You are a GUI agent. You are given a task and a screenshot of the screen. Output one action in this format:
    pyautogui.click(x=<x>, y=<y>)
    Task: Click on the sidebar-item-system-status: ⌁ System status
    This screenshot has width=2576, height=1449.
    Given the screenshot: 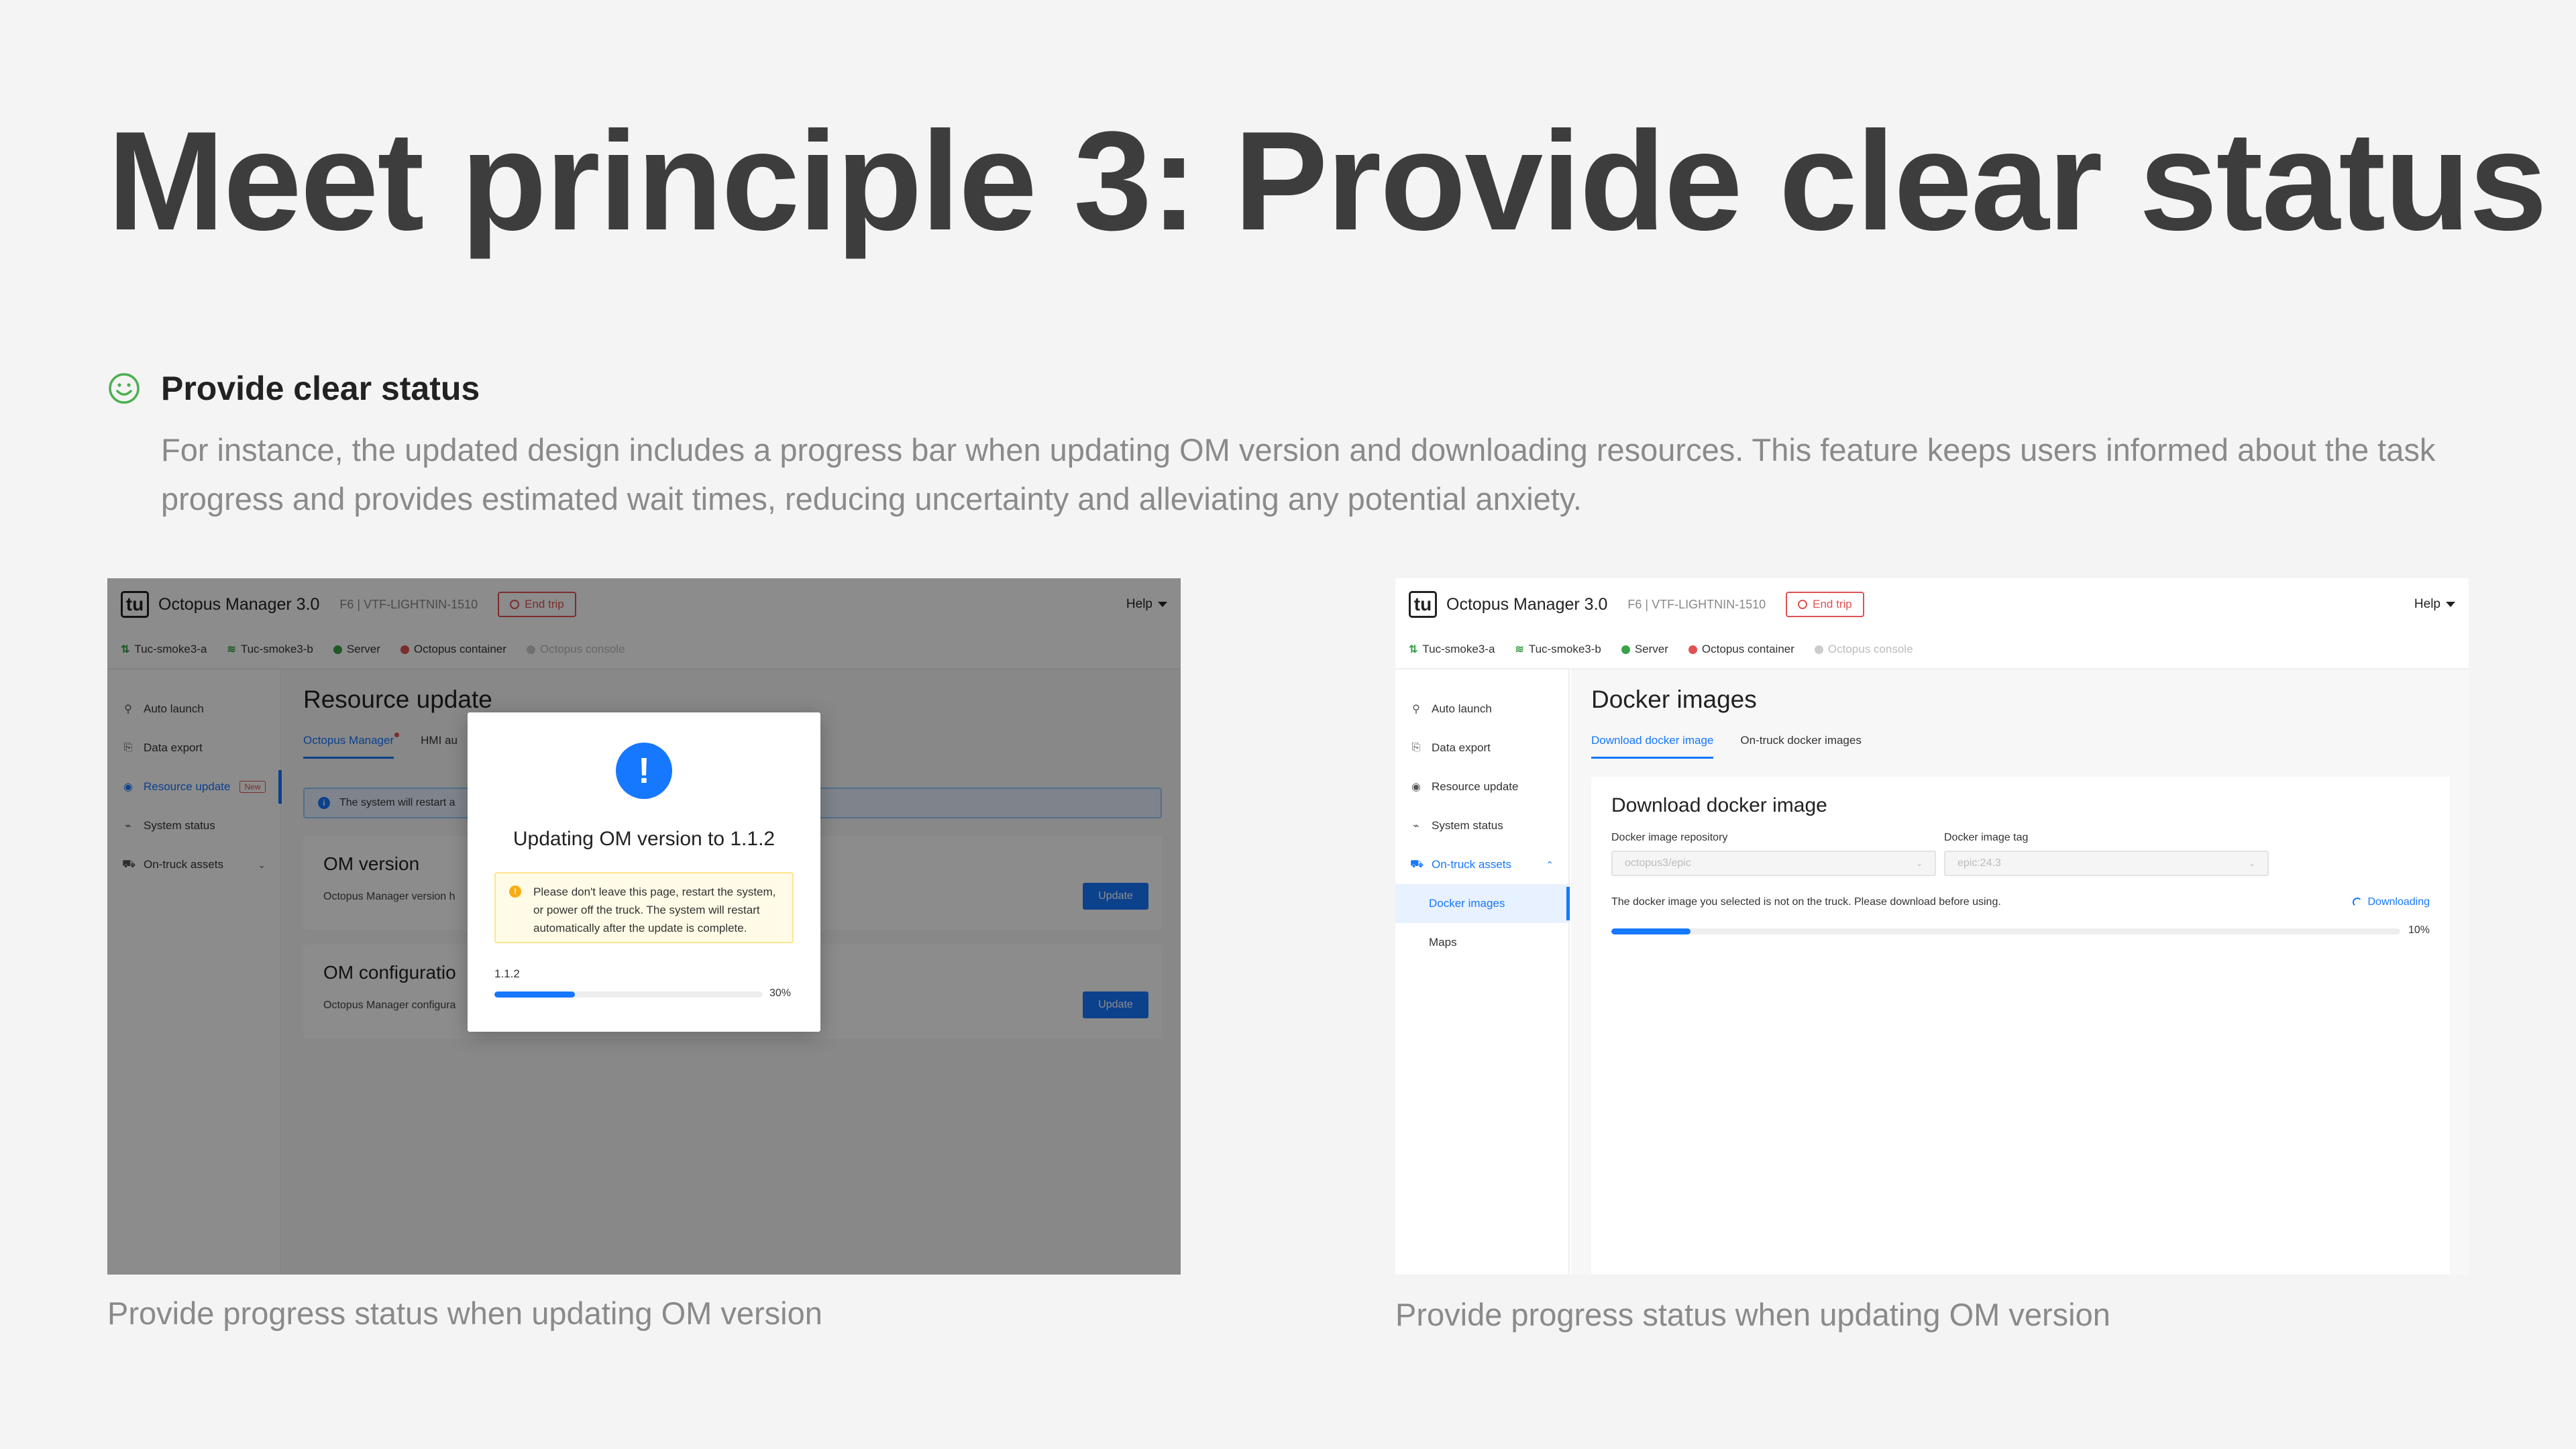 What is the action you would take?
    pyautogui.click(x=1481, y=825)
    